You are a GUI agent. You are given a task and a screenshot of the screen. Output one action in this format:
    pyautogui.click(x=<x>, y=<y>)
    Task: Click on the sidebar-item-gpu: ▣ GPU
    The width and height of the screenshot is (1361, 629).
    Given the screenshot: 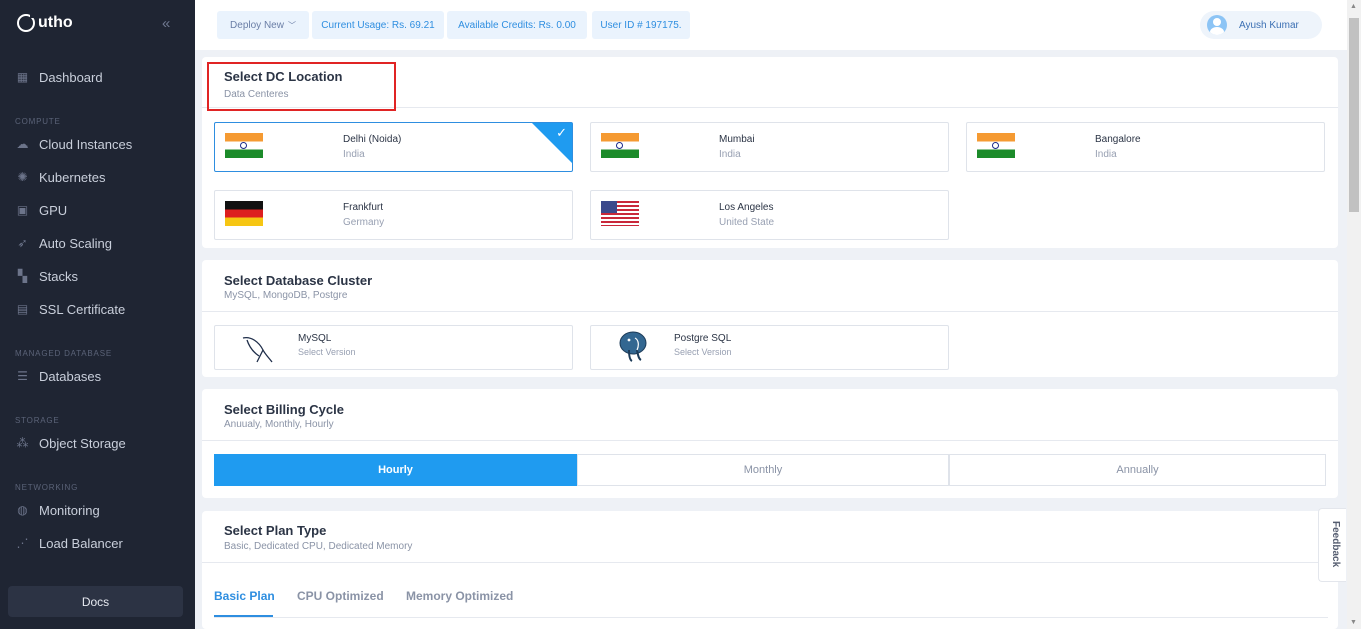 What is the action you would take?
    pyautogui.click(x=41, y=210)
    